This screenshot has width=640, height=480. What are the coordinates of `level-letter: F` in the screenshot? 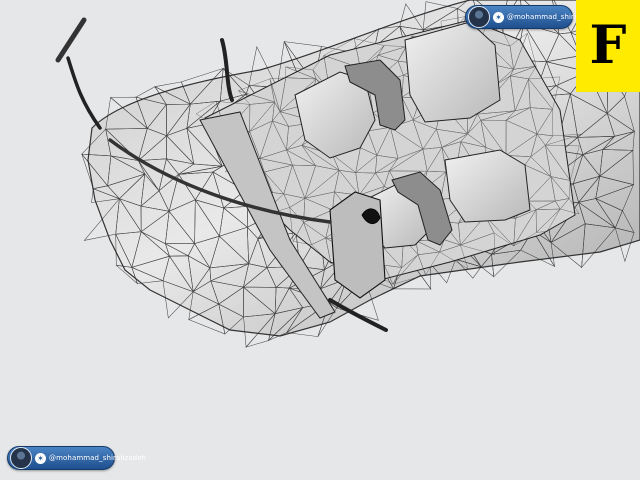 It's located at (608, 45).